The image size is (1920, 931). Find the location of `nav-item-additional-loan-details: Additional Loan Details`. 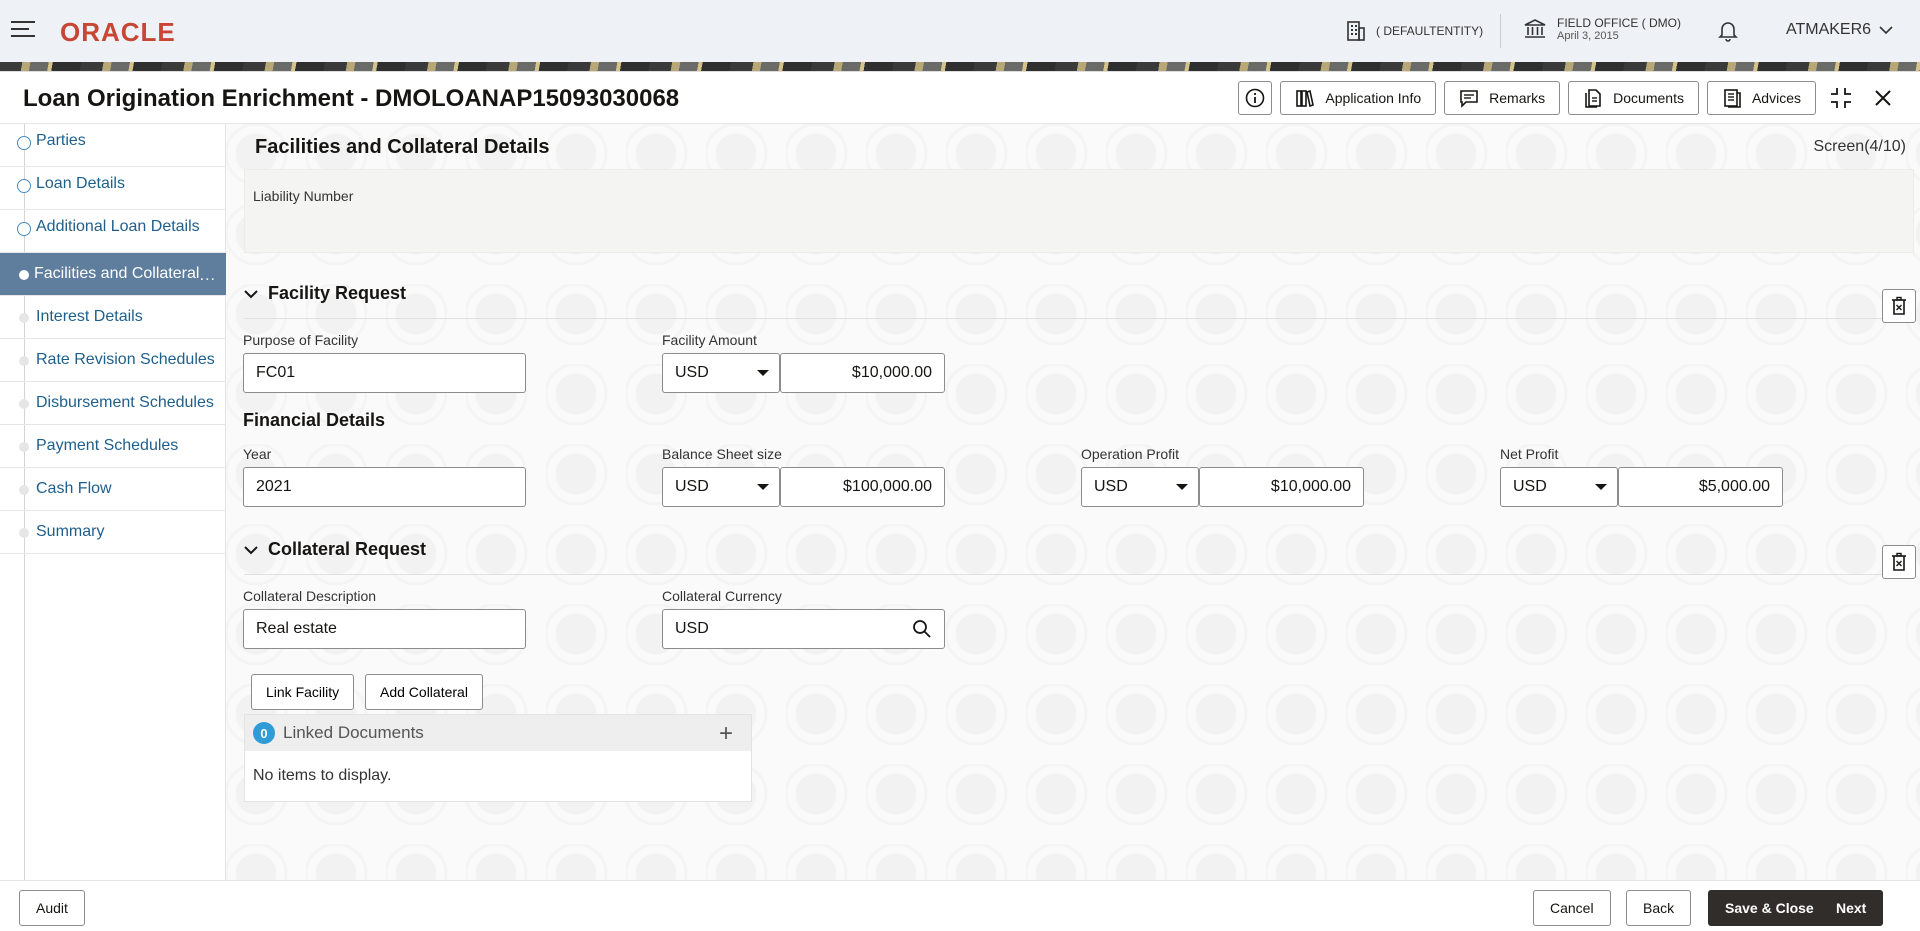

nav-item-additional-loan-details: Additional Loan Details is located at coordinates (113, 231).